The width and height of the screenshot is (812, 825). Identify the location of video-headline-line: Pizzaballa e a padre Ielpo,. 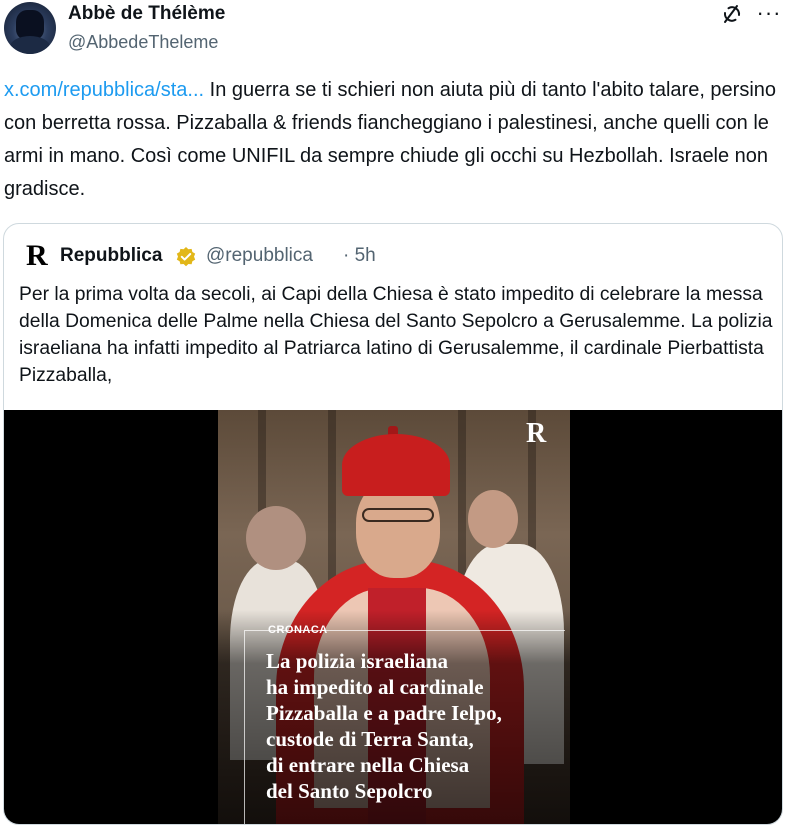
(384, 713).